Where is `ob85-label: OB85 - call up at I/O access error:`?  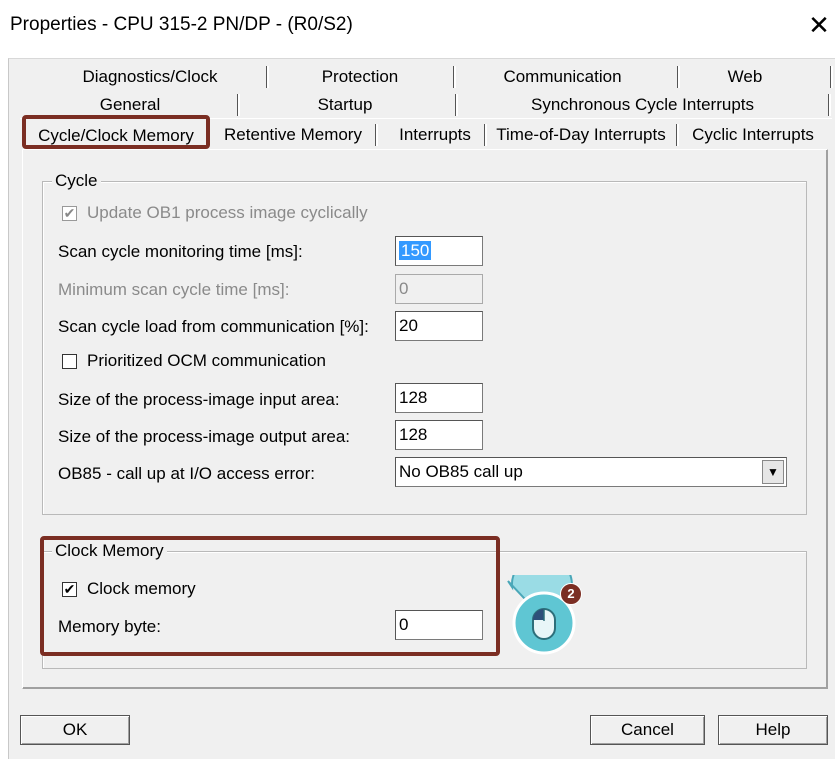
ob85-label: OB85 - call up at I/O access error: is located at coordinates (186, 473).